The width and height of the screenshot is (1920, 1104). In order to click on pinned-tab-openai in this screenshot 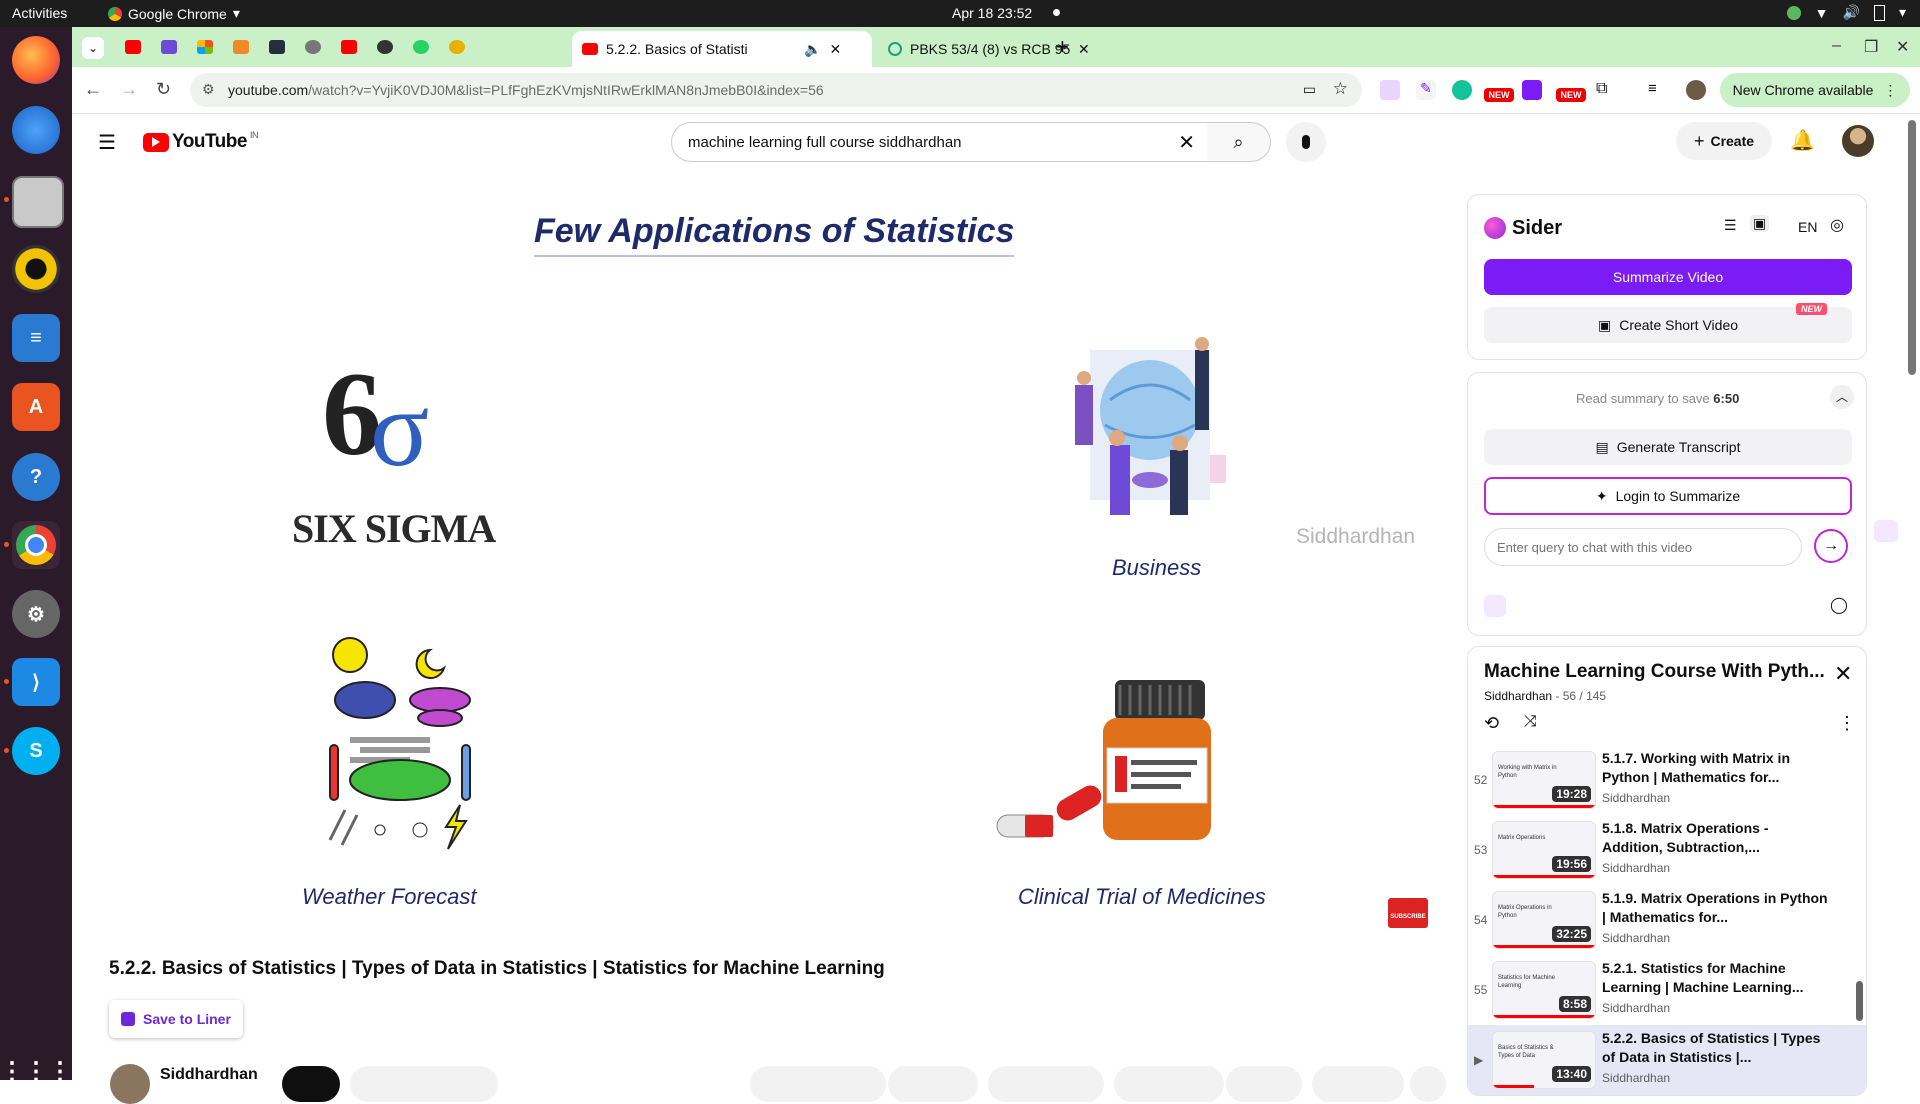, I will do `click(385, 47)`.